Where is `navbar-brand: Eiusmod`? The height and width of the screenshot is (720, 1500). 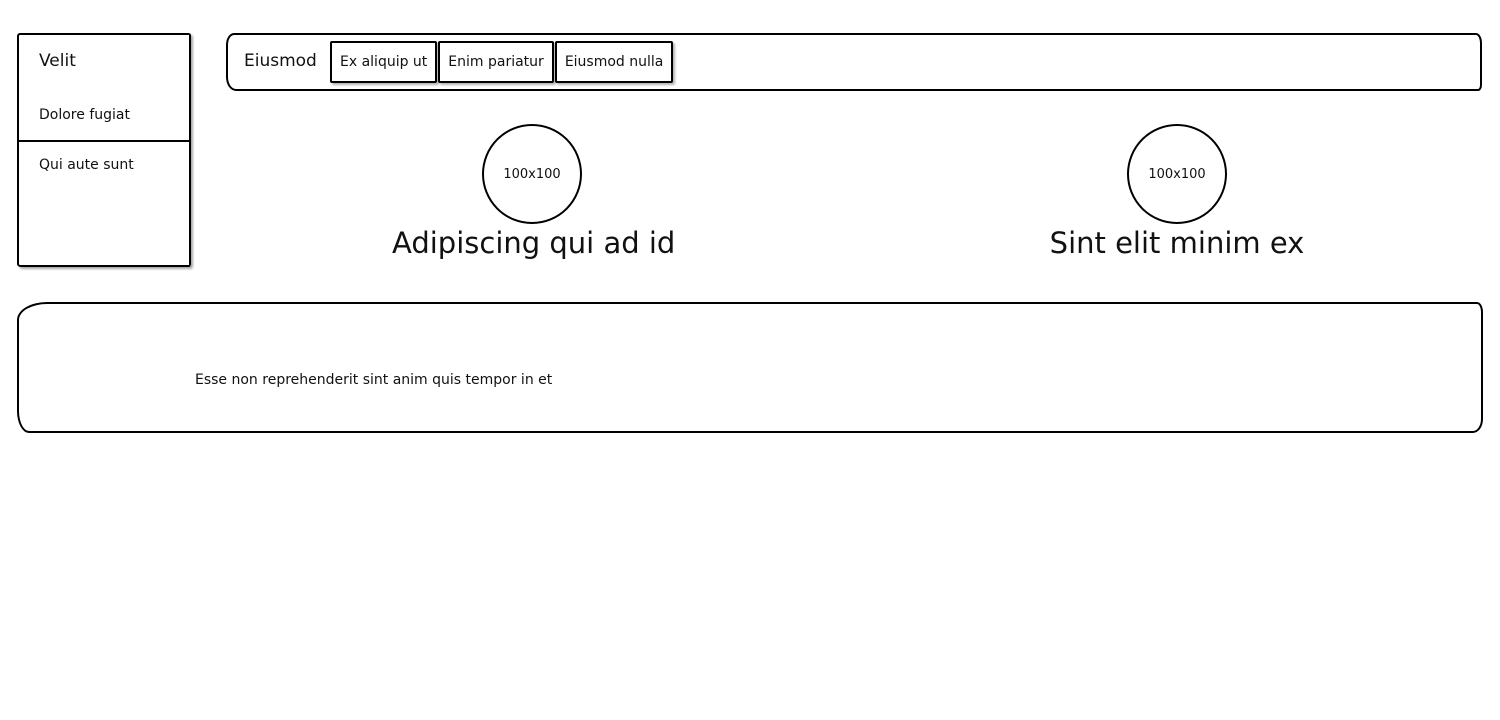
navbar-brand: Eiusmod is located at coordinates (280, 61).